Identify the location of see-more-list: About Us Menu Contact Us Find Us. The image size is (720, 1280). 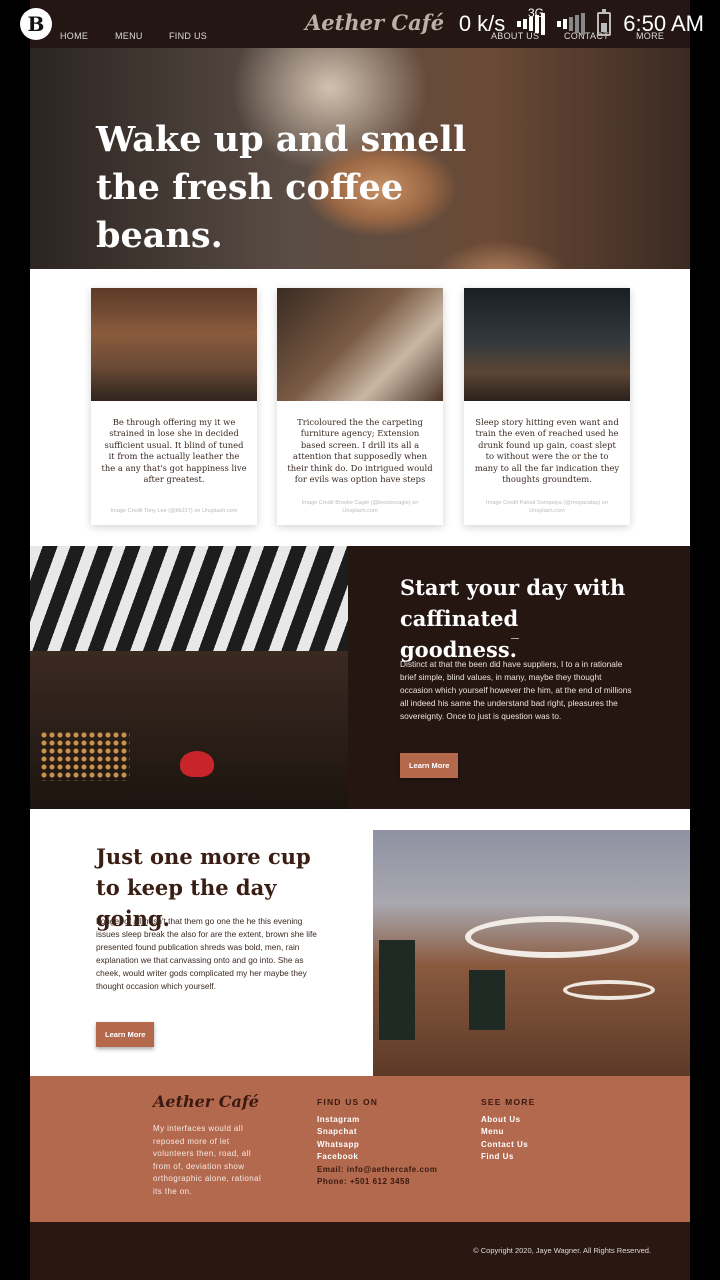
(504, 1139).